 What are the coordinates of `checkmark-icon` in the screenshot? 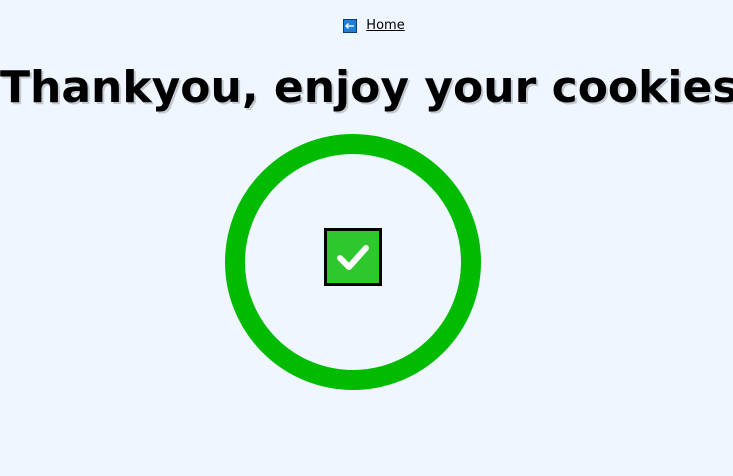 It's located at (353, 257).